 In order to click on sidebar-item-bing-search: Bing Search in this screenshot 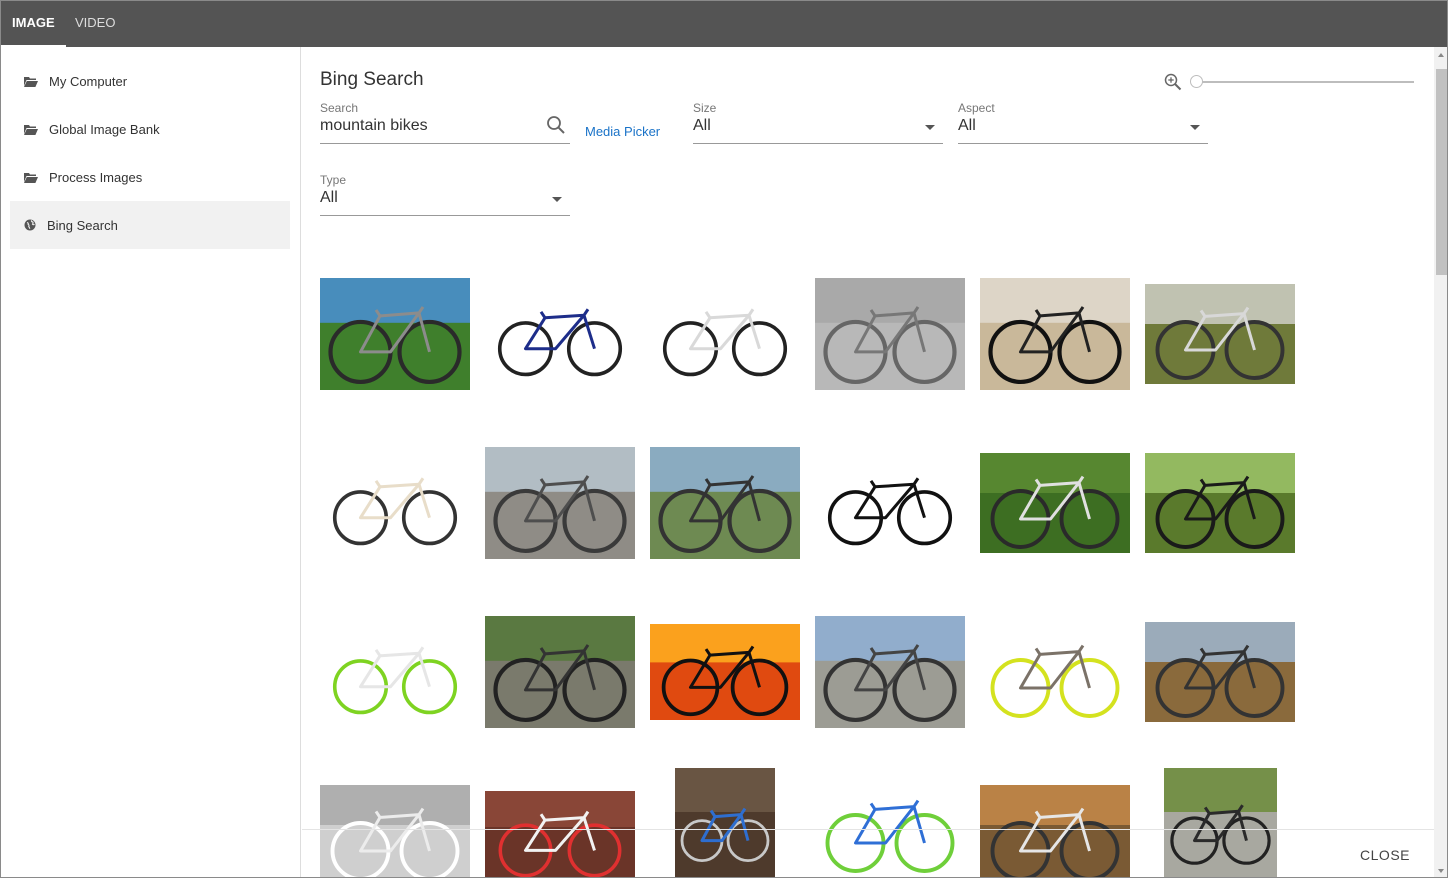, I will do `click(150, 225)`.